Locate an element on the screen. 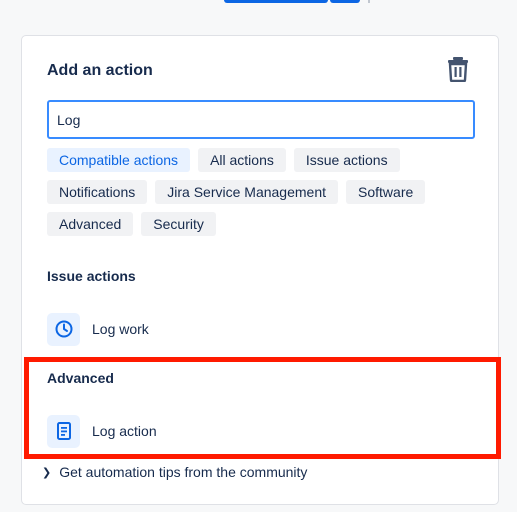 Image resolution: width=517 pixels, height=512 pixels. top-progress-fragment is located at coordinates (297, 1).